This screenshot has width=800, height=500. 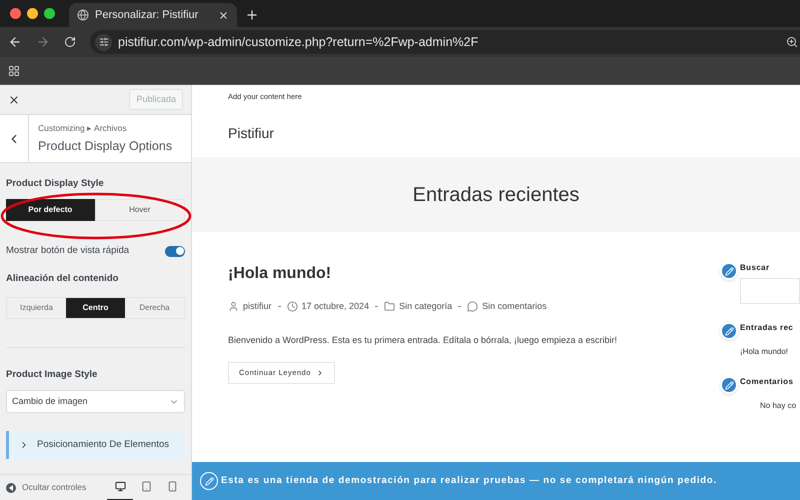 What do you see at coordinates (68, 251) in the screenshot?
I see `control-label: Mostrar botón de vista rápida` at bounding box center [68, 251].